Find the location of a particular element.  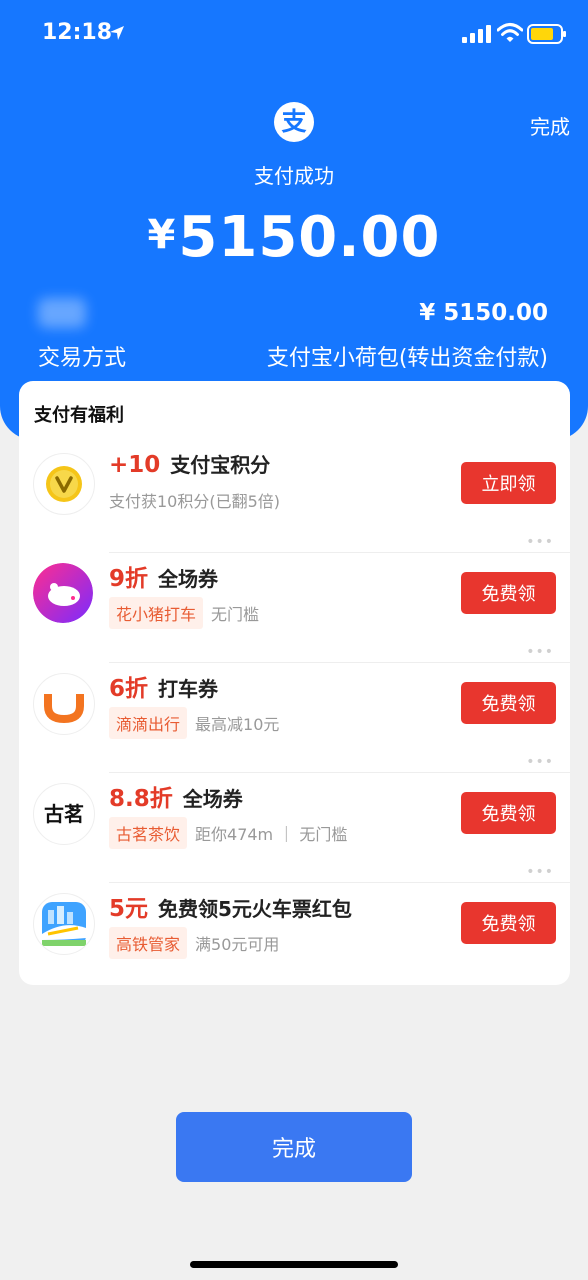

battery-icon is located at coordinates (546, 34).